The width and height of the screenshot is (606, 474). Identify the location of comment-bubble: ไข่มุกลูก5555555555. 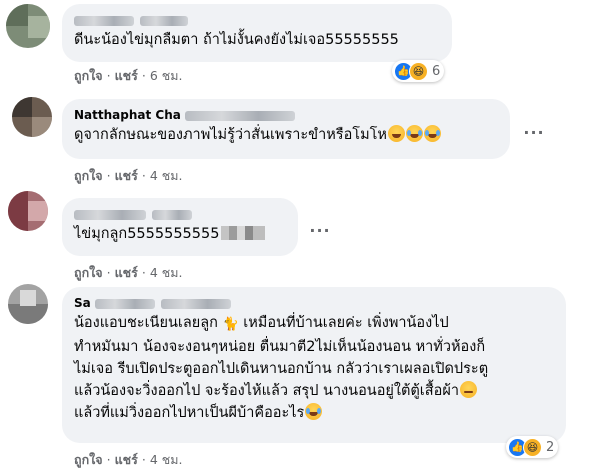
(180, 227).